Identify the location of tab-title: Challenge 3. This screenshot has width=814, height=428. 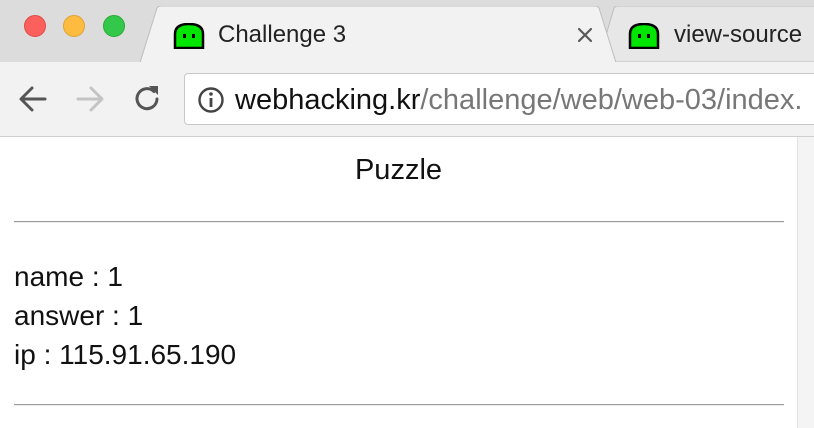
(282, 34).